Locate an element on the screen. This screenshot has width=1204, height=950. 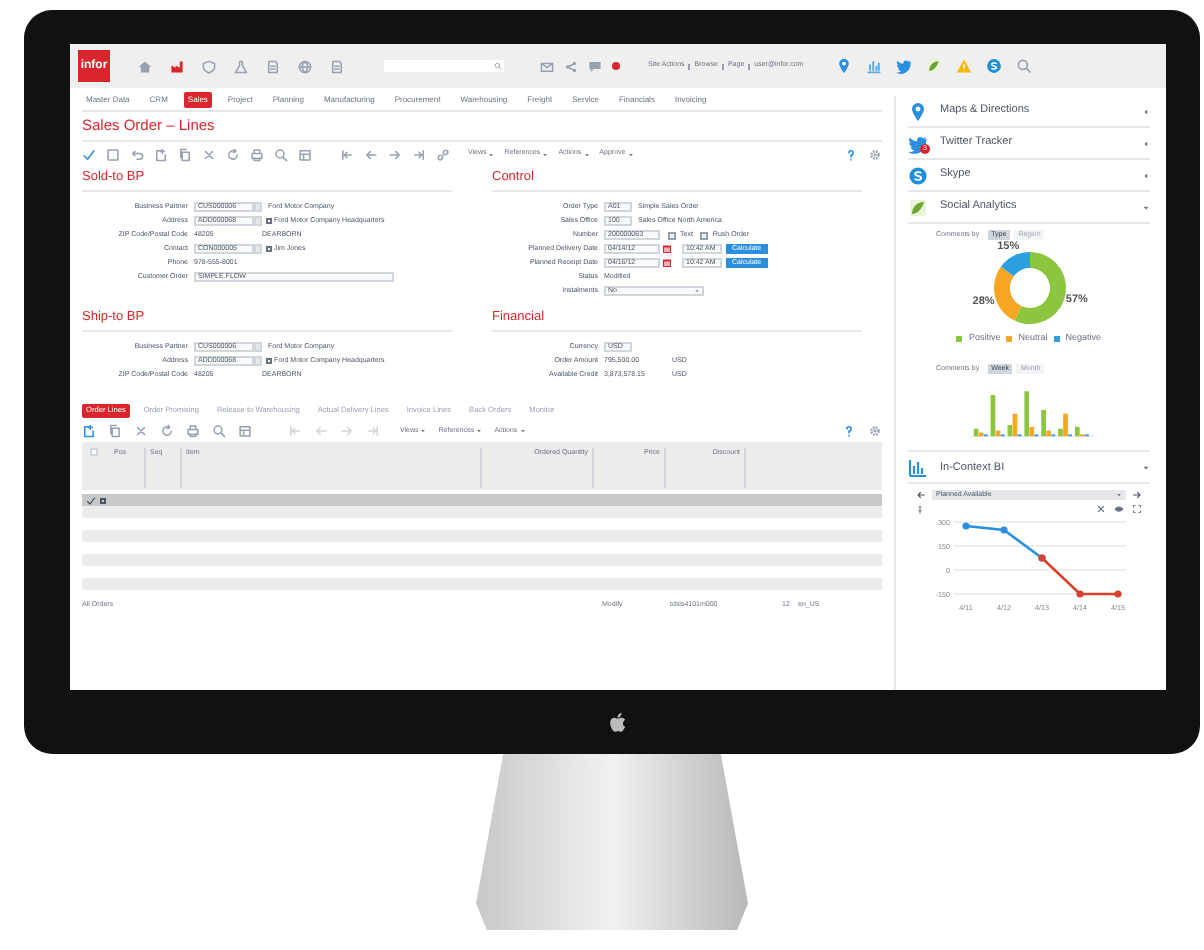
factory-icon is located at coordinates (177, 66).